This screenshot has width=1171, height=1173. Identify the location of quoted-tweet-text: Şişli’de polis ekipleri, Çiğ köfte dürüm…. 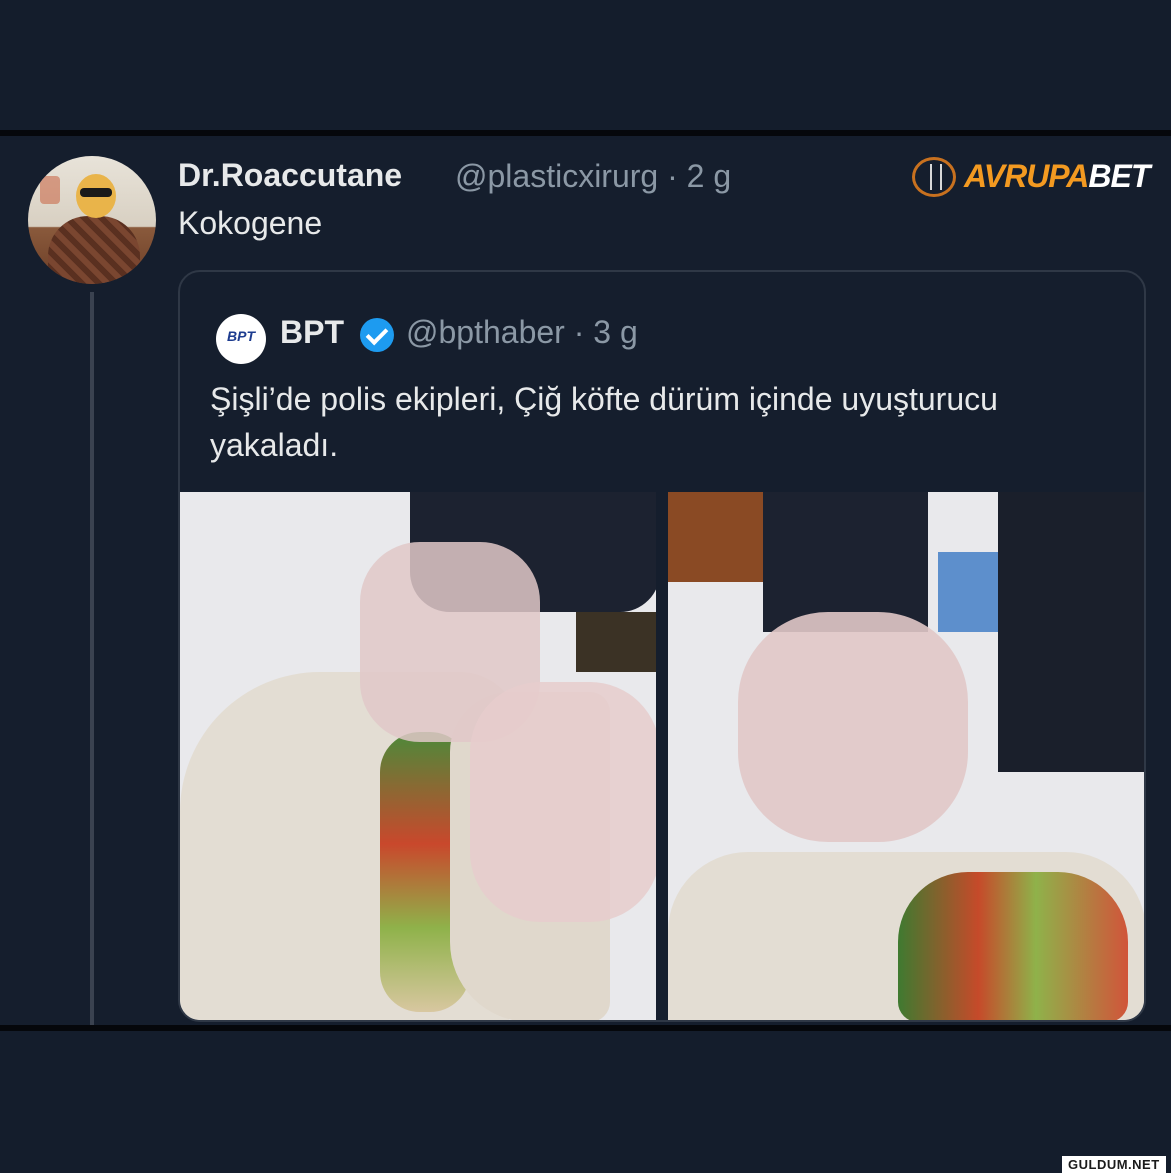
(604, 422).